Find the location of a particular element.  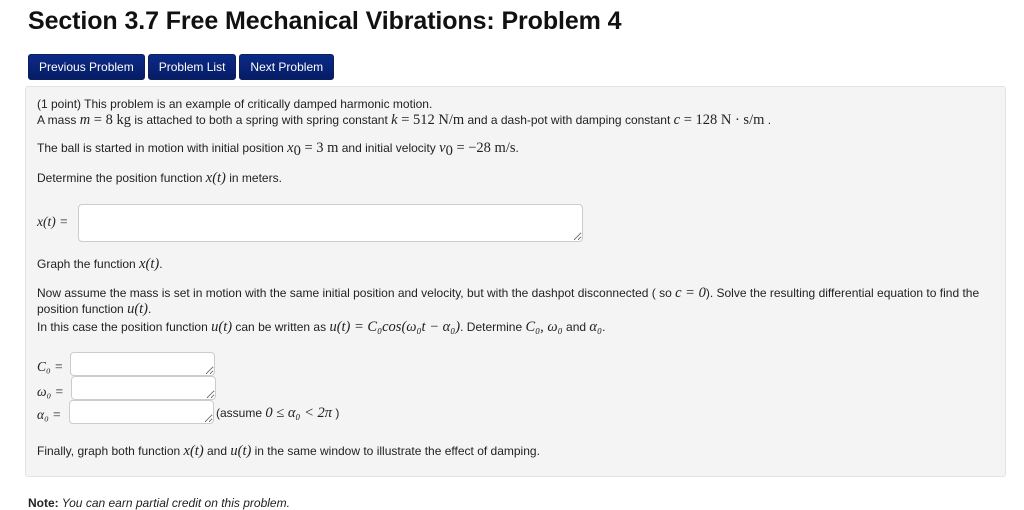

undamped-sentence-line2: position function u(t). is located at coordinates (94, 309).